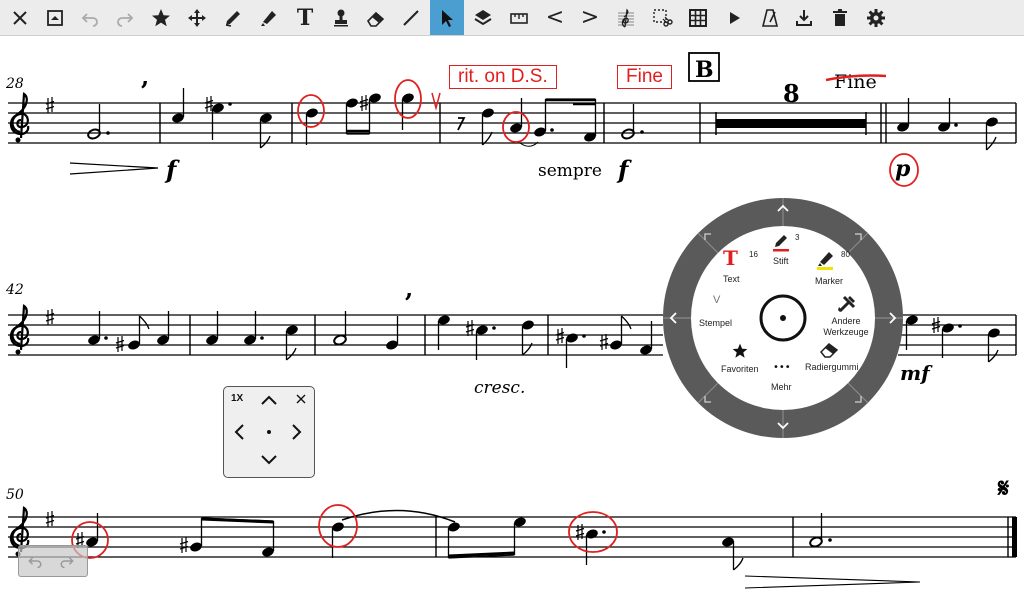 This screenshot has height=599, width=1024. I want to click on text-size: 16, so click(753, 254).